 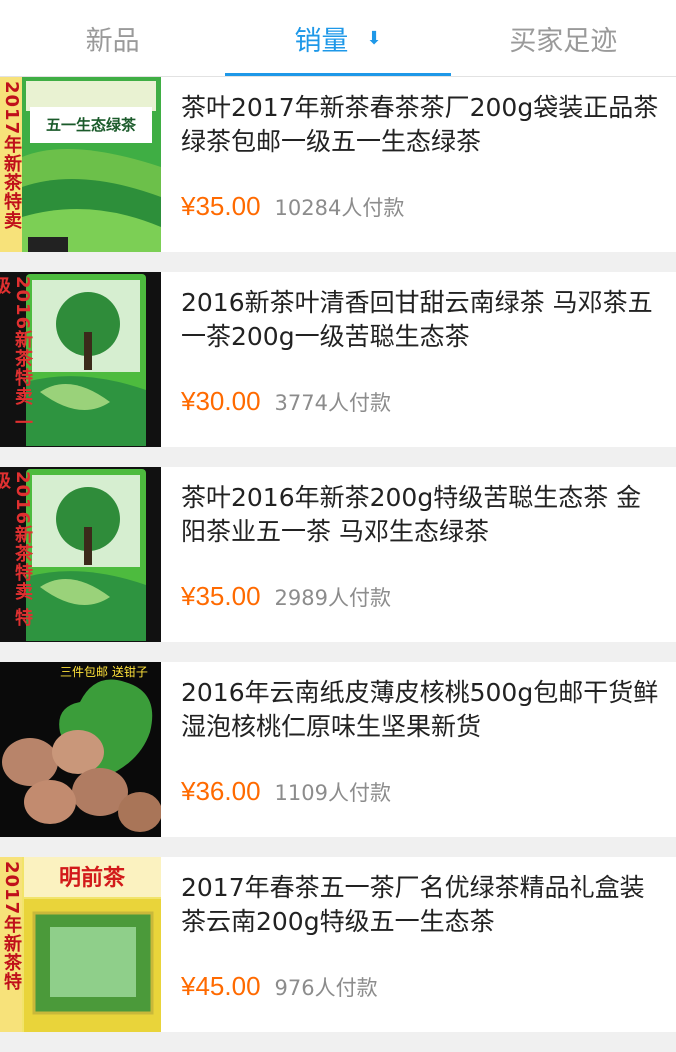 I want to click on product-image: 明前茶 2017年新茶特, so click(x=80, y=944).